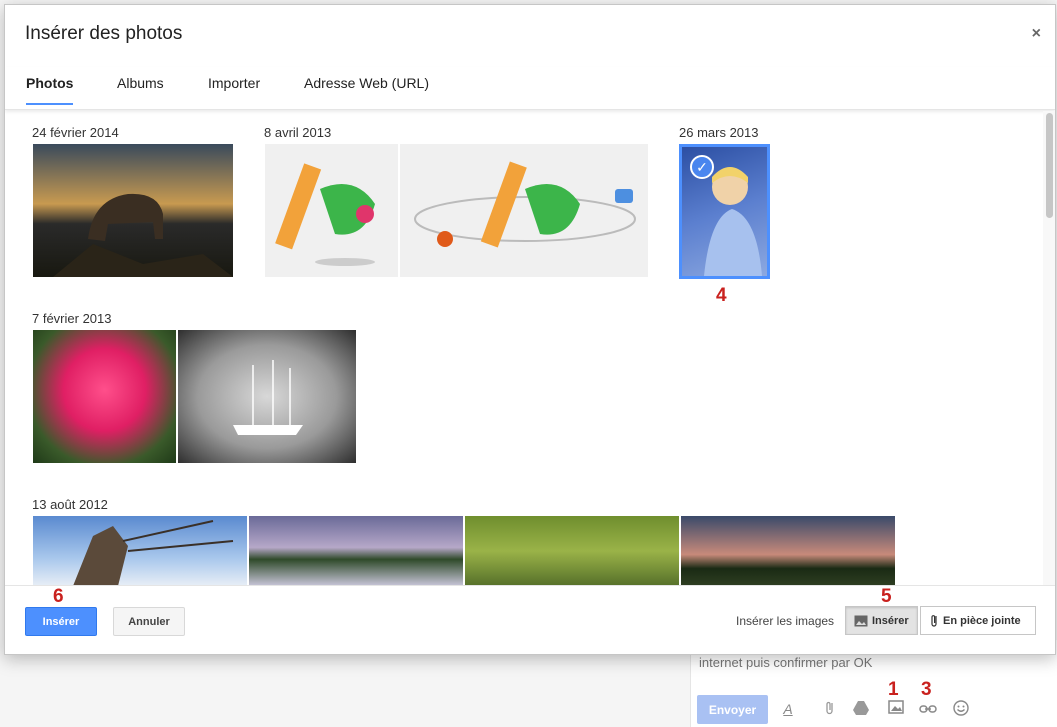 Image resolution: width=1057 pixels, height=727 pixels. What do you see at coordinates (786, 662) in the screenshot?
I see `compose-text: internet puis confirmer par OK` at bounding box center [786, 662].